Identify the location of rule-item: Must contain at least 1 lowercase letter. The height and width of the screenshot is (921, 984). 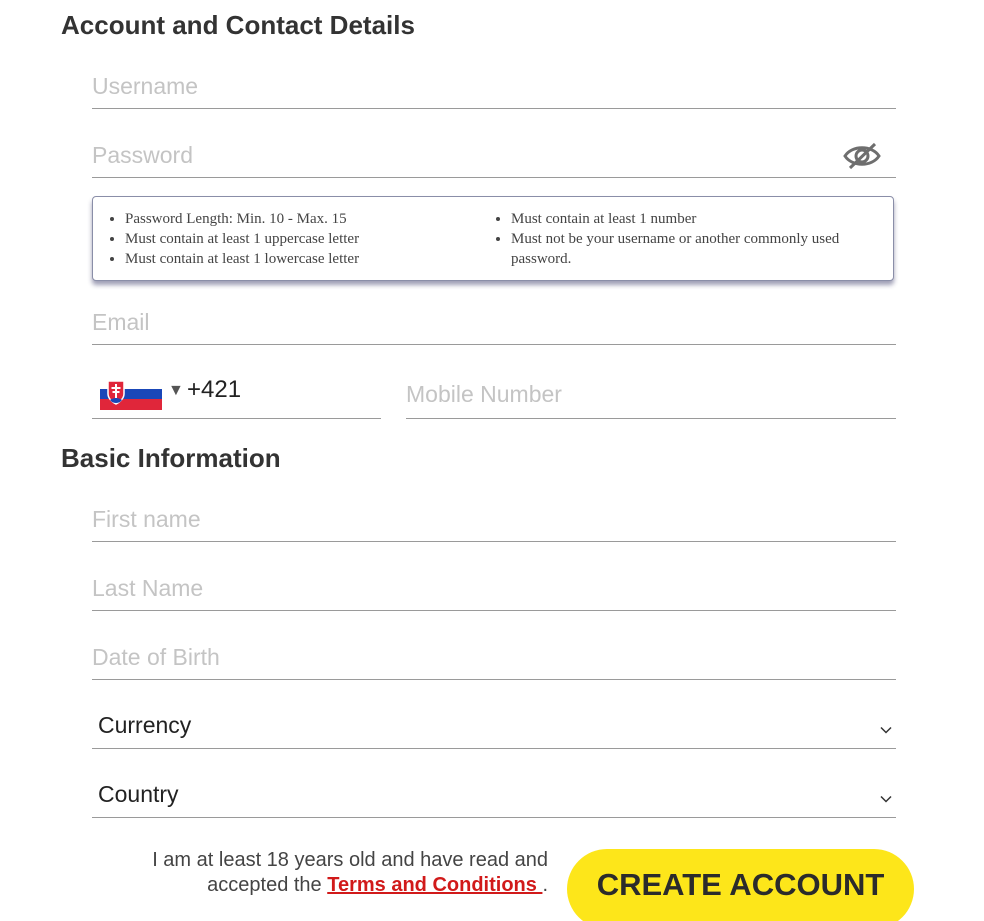
(295, 259).